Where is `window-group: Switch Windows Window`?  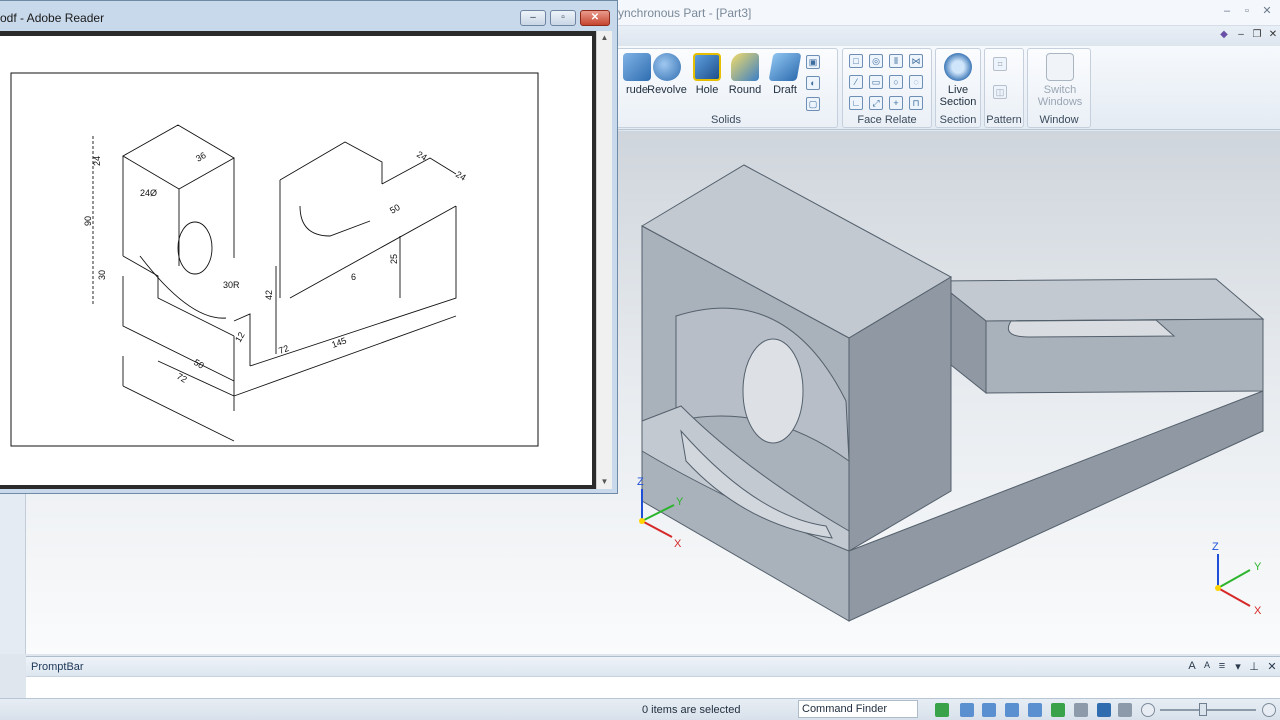 window-group: Switch Windows Window is located at coordinates (1059, 88).